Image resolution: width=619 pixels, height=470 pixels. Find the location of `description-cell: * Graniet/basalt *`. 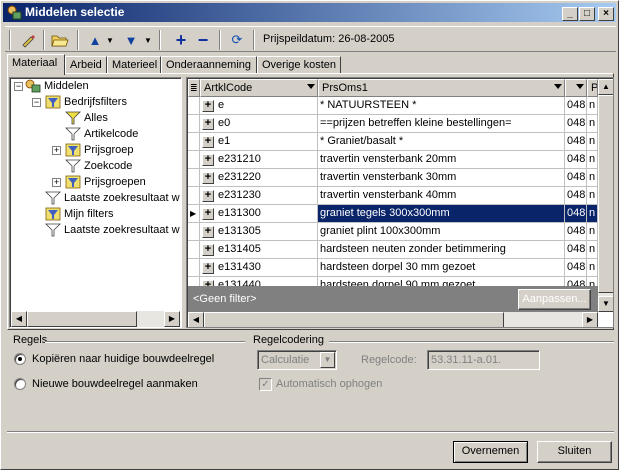

description-cell: * Graniet/basalt * is located at coordinates (441, 142).